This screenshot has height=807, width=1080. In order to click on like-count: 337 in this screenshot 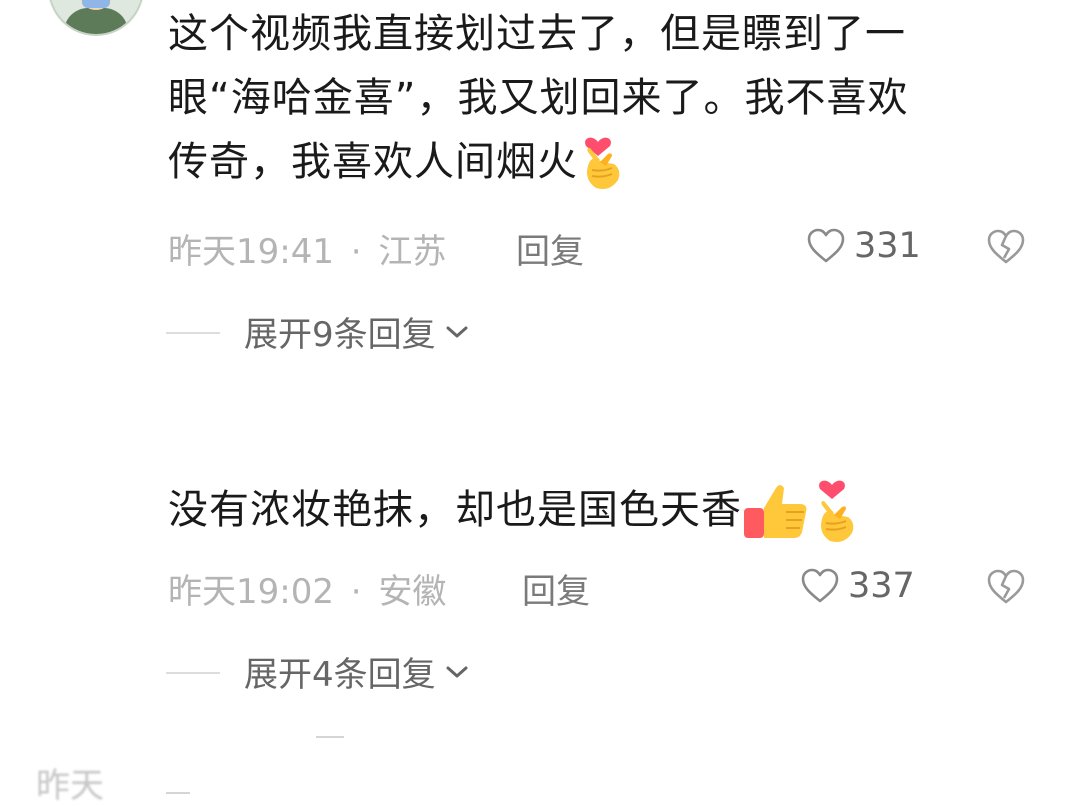, I will do `click(881, 586)`.